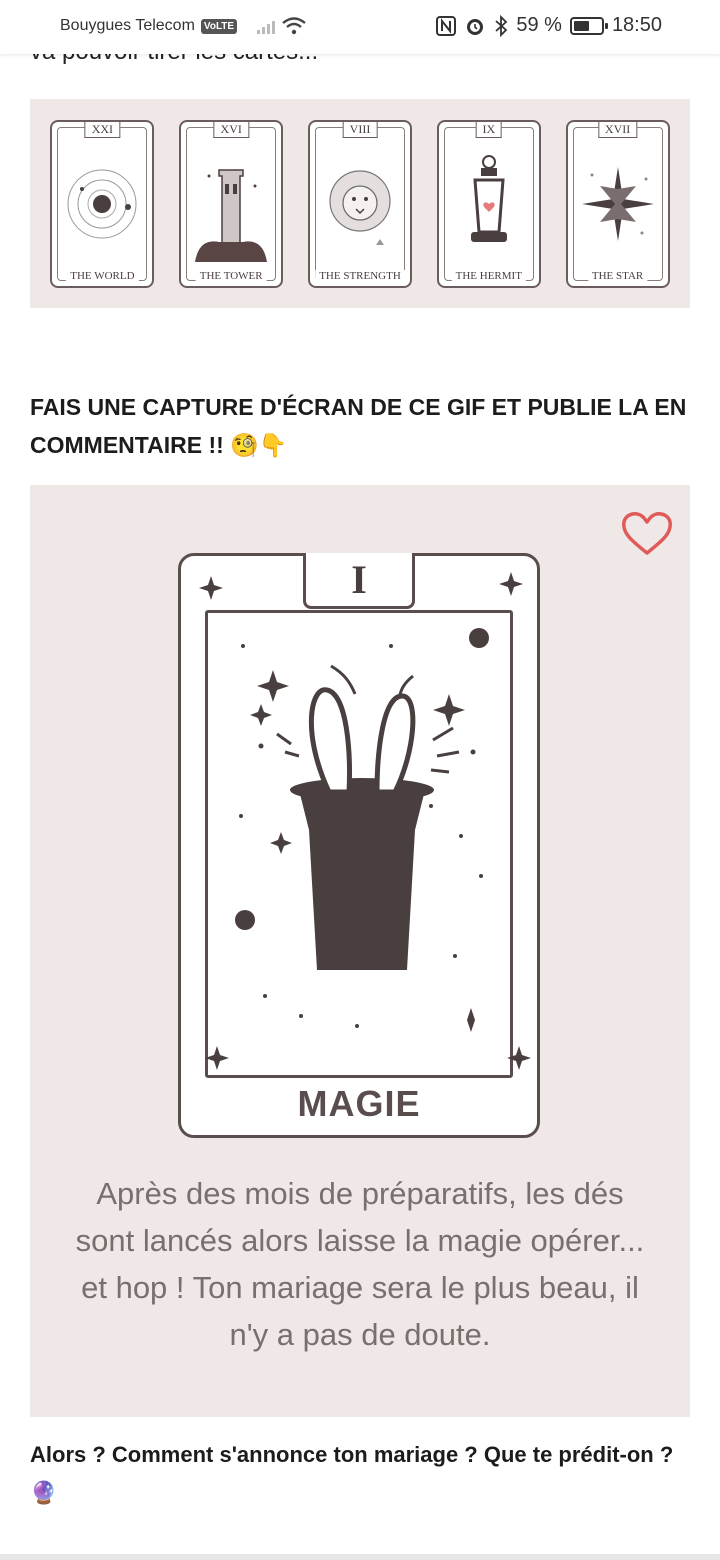  What do you see at coordinates (488, 275) in the screenshot?
I see `card-name: THE HERMIT` at bounding box center [488, 275].